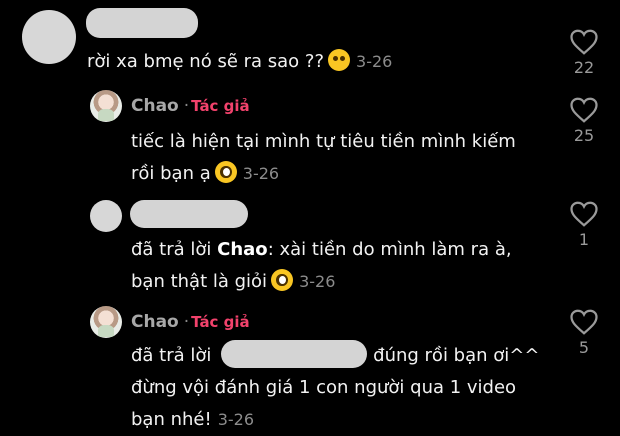 This screenshot has height=436, width=620. Describe the element at coordinates (242, 249) in the screenshot. I see `reply-mention: Chao` at that location.